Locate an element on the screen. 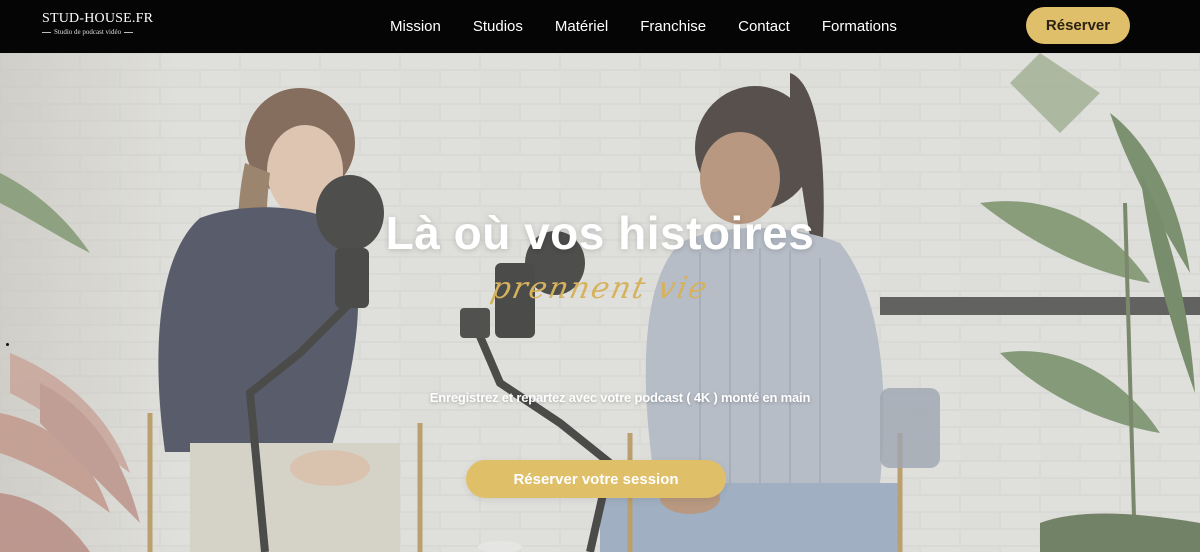 The height and width of the screenshot is (552, 1200). site-logo: STUD-HOUSE.FR Studio de podcast vidéo is located at coordinates (98, 23).